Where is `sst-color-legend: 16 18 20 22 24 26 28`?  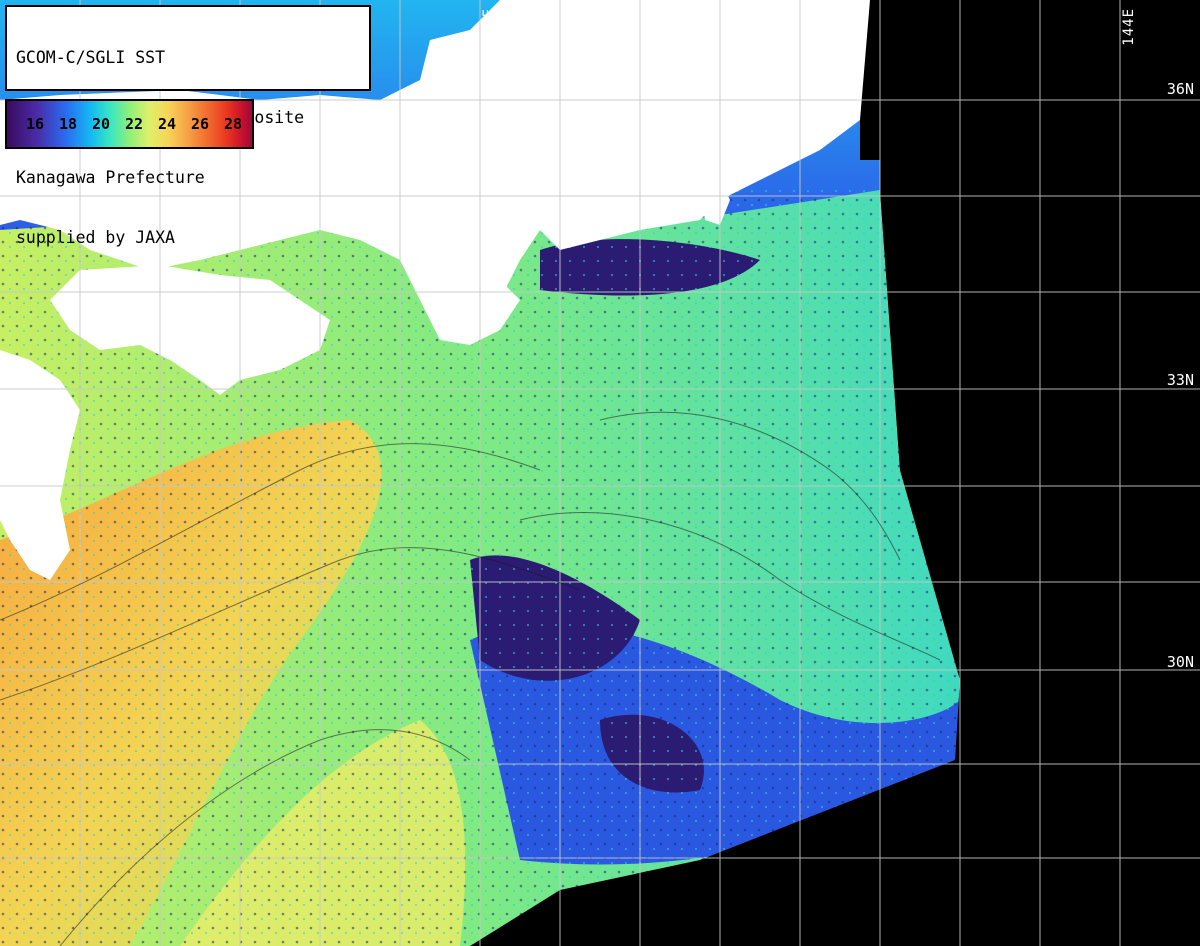
sst-color-legend: 16 18 20 22 24 26 28 is located at coordinates (129, 124).